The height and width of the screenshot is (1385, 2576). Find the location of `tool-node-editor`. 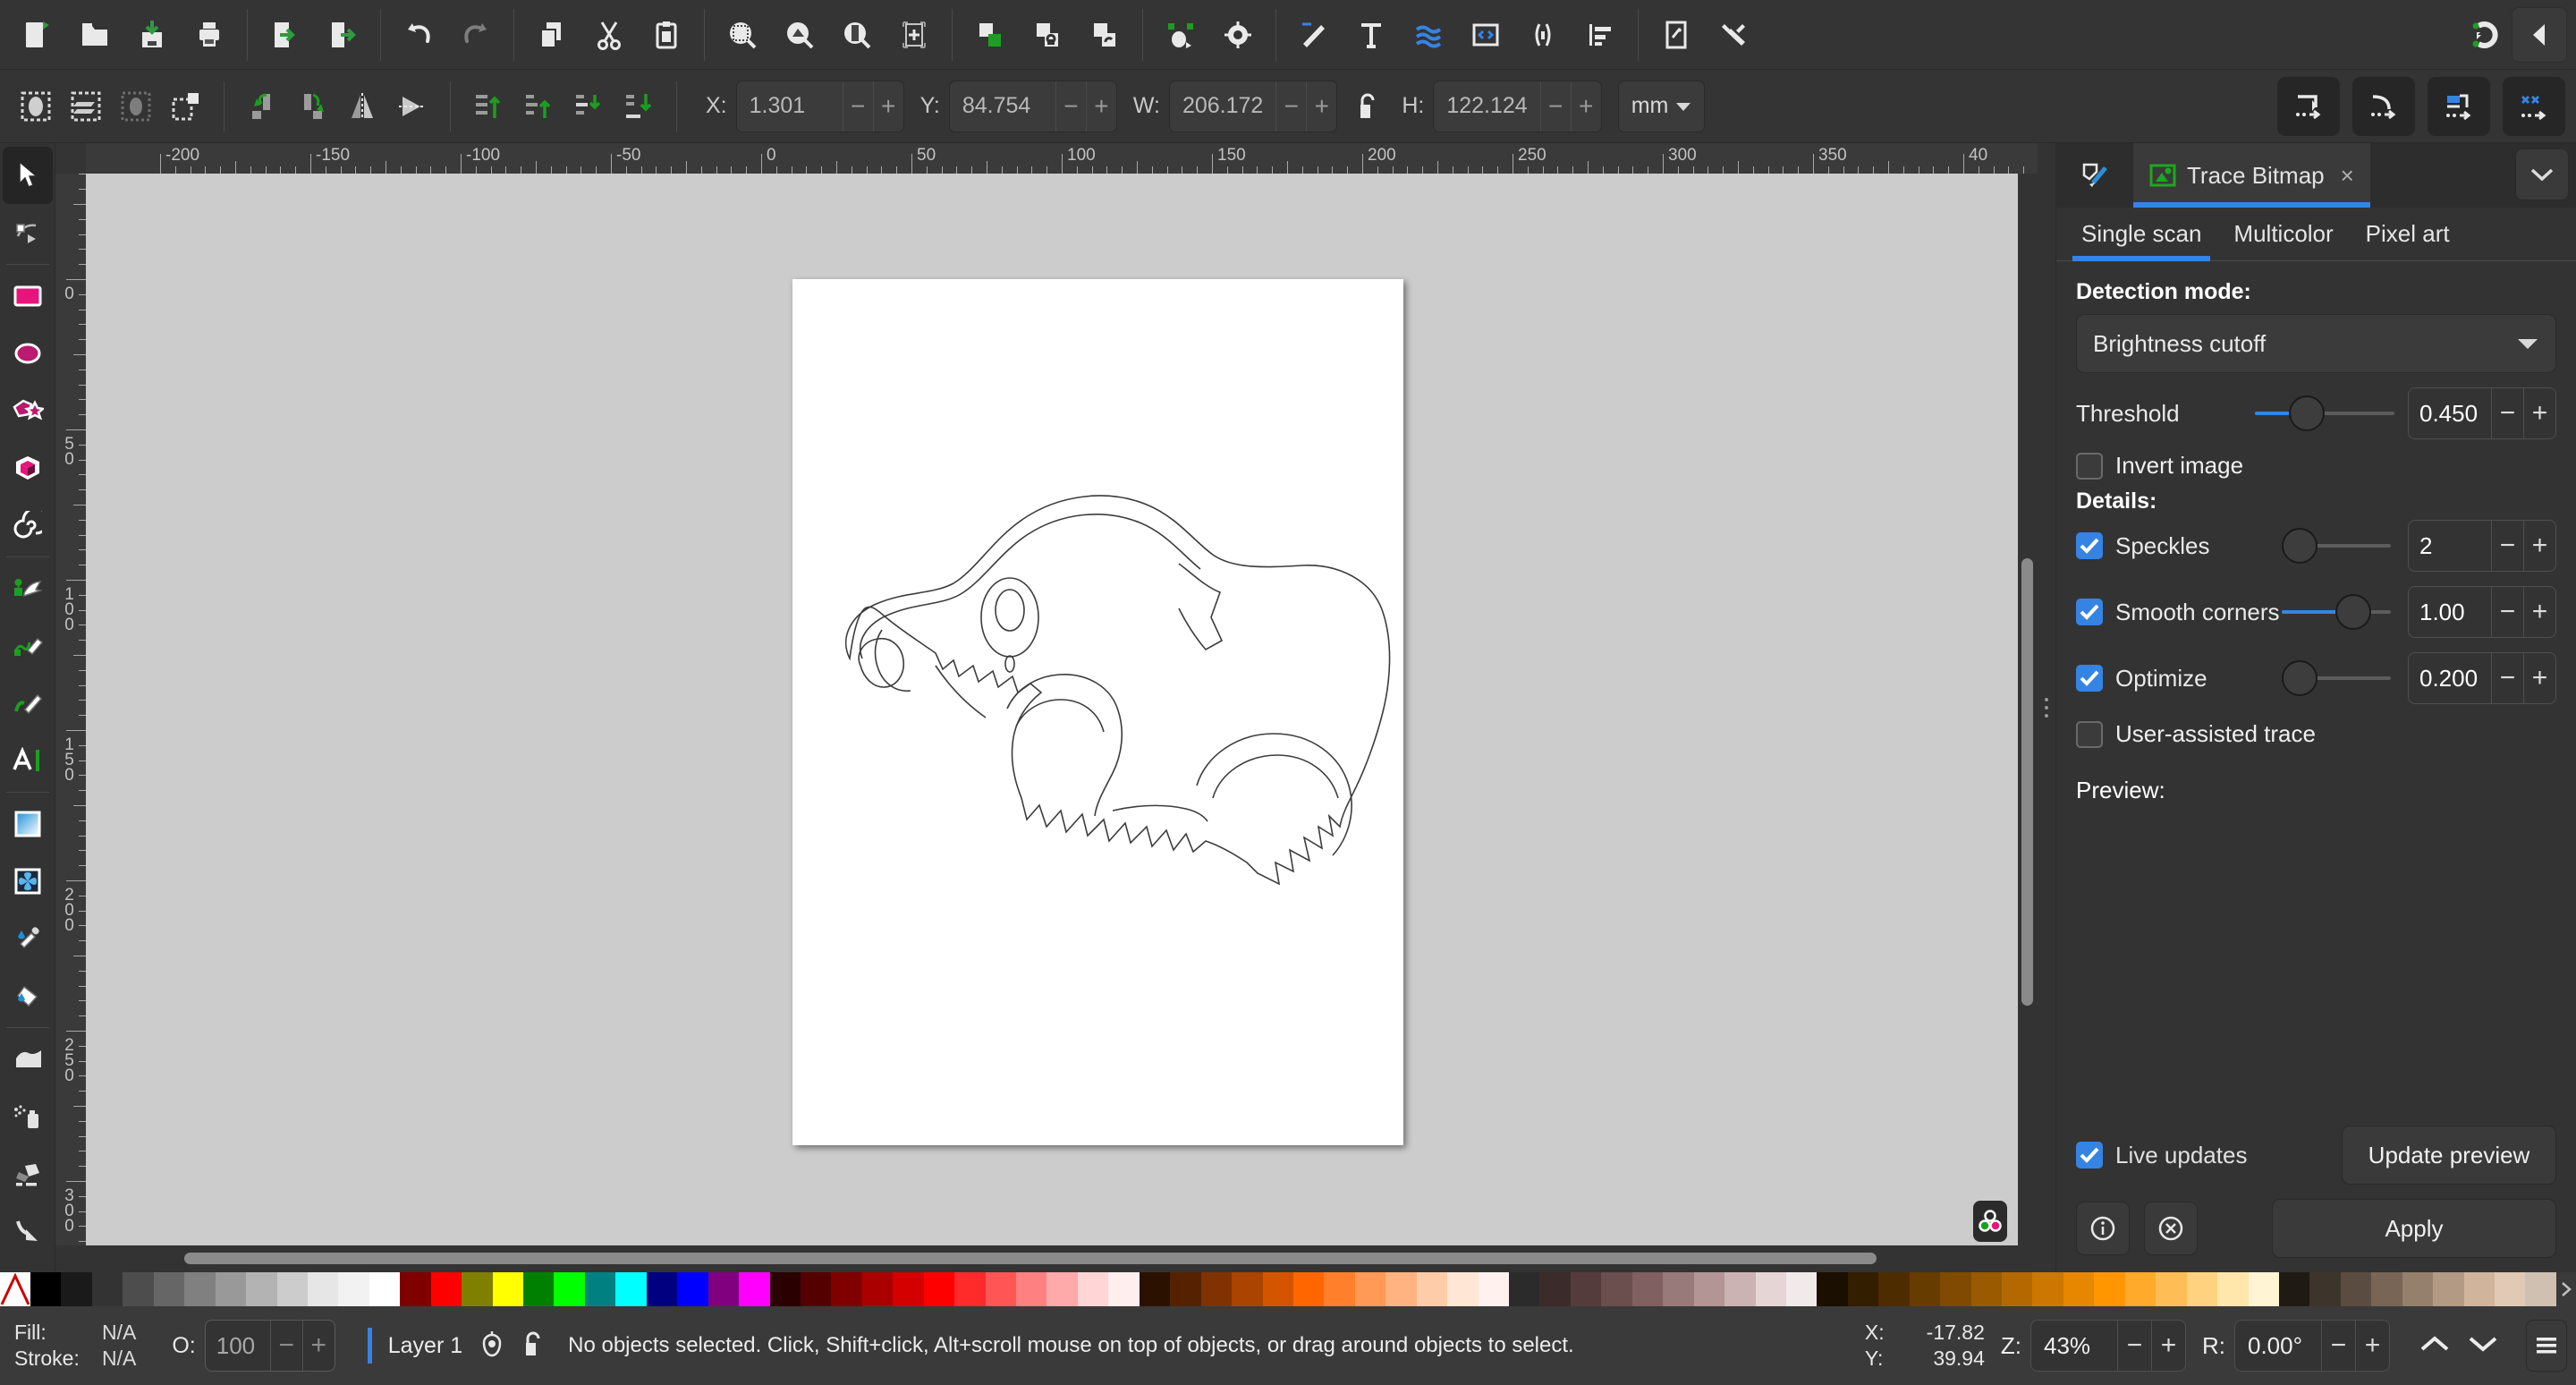

tool-node-editor is located at coordinates (28, 232).